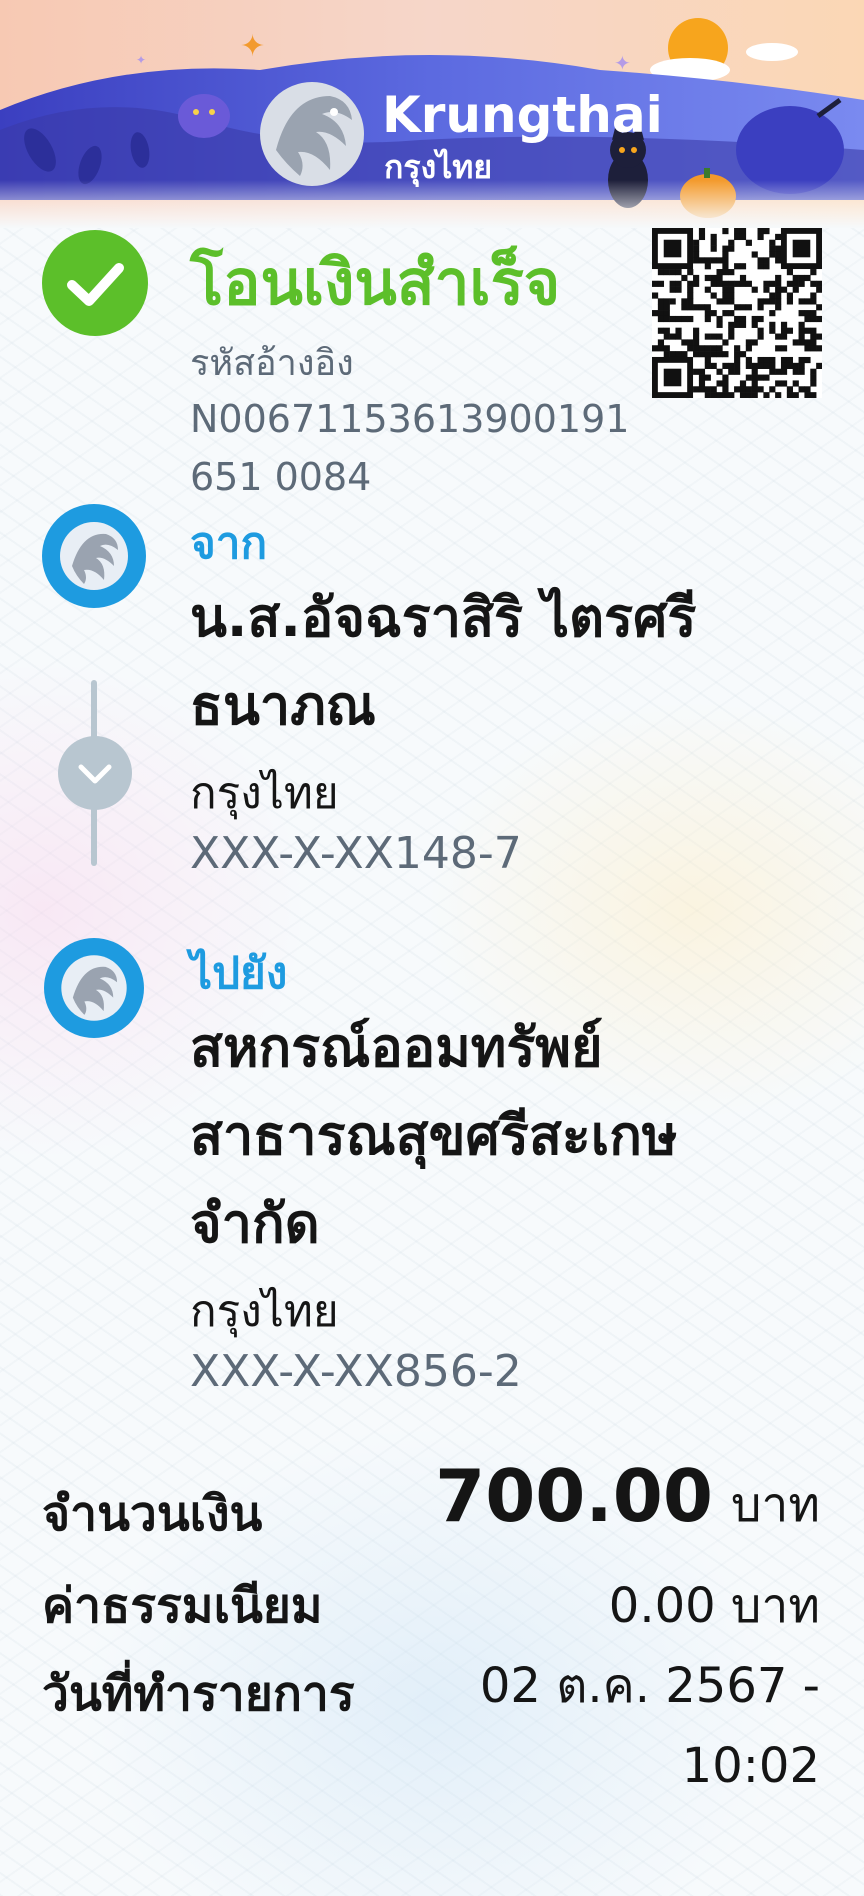  Describe the element at coordinates (264, 793) in the screenshot. I see `sender-bank-name: กรุงไทย` at that location.